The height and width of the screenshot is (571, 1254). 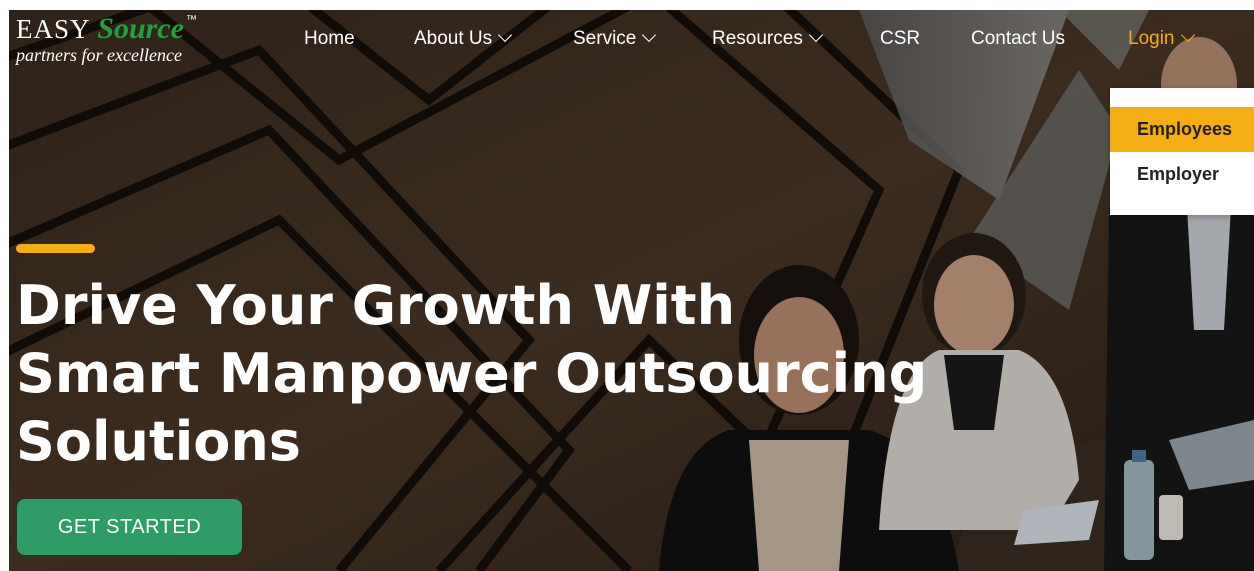 I want to click on nav-about-label: About Us, so click(x=453, y=38).